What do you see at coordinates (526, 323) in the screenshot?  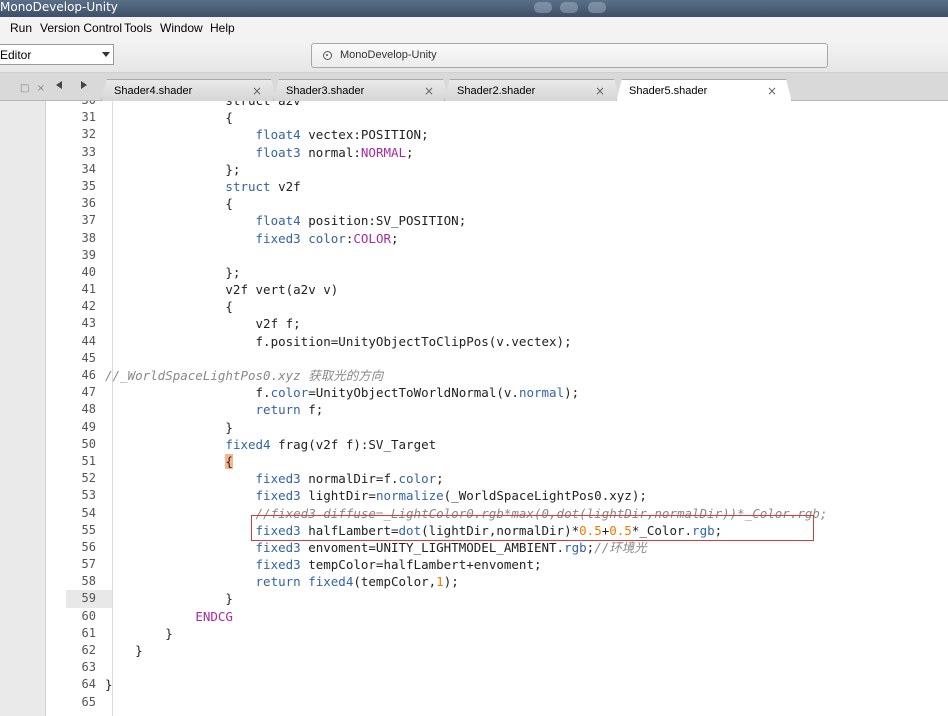 I see `code-line: v2f f;` at bounding box center [526, 323].